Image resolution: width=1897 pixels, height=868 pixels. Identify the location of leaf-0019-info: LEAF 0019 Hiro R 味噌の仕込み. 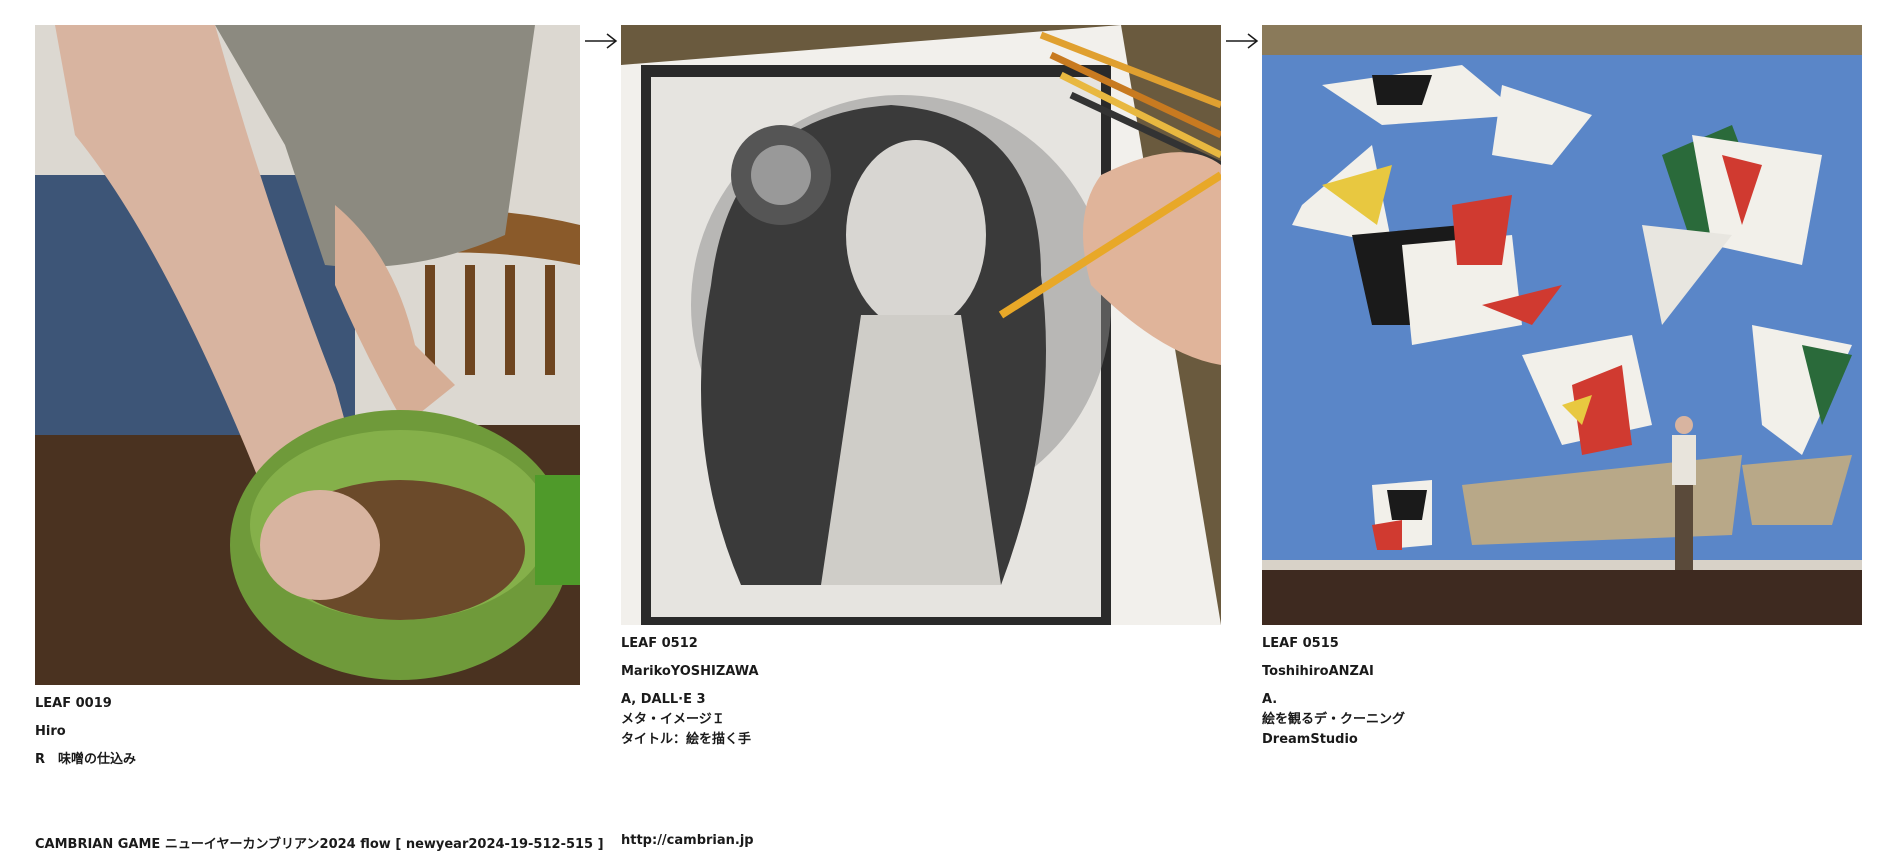
(85, 732).